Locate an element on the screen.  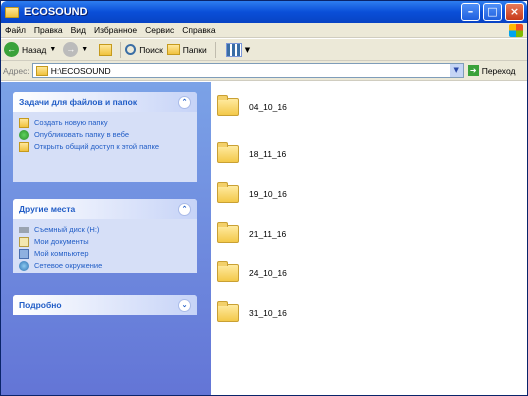
panel-header: Задачи для файлов и папок ⌃ is located at coordinates (105, 102).